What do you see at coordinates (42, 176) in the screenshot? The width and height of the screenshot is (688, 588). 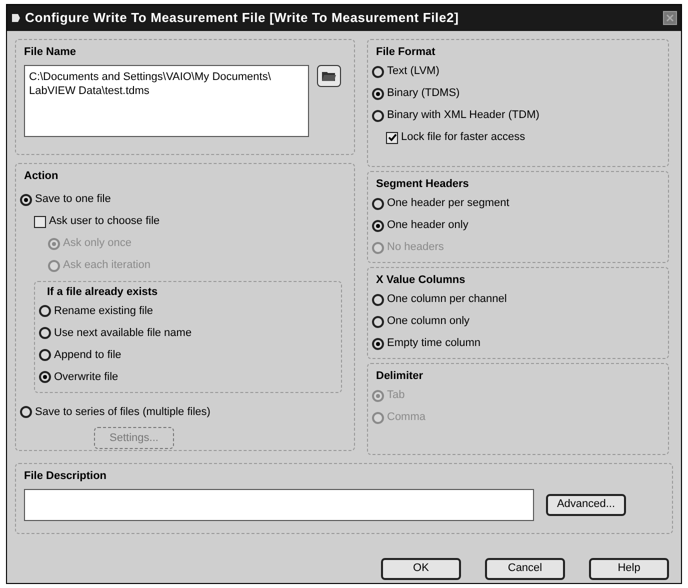 I see `group-title: Action` at bounding box center [42, 176].